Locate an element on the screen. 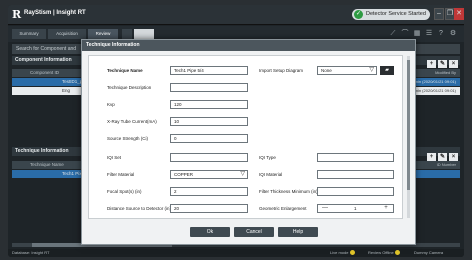  filter-thickness-label: Filter Thickness Minimum (in) is located at coordinates (288, 191).